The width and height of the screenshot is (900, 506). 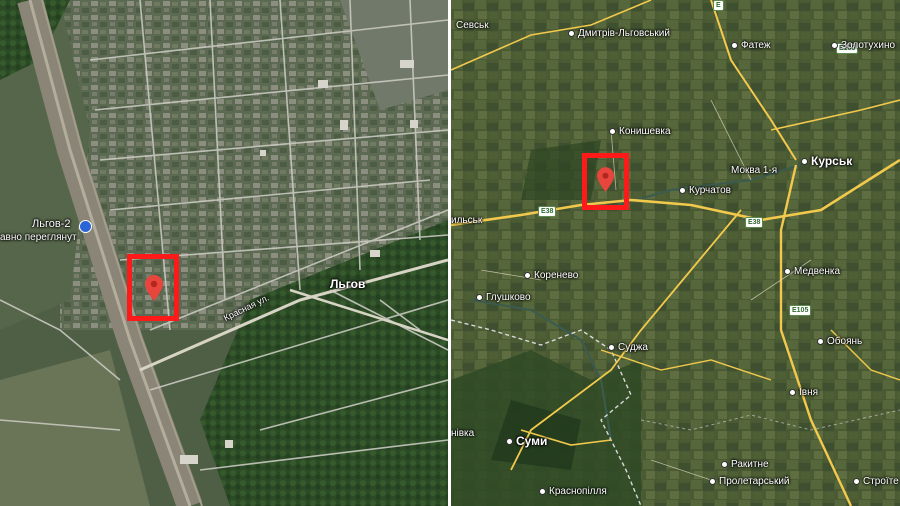 What do you see at coordinates (809, 392) in the screenshot?
I see `label-ivnya-text: Івня` at bounding box center [809, 392].